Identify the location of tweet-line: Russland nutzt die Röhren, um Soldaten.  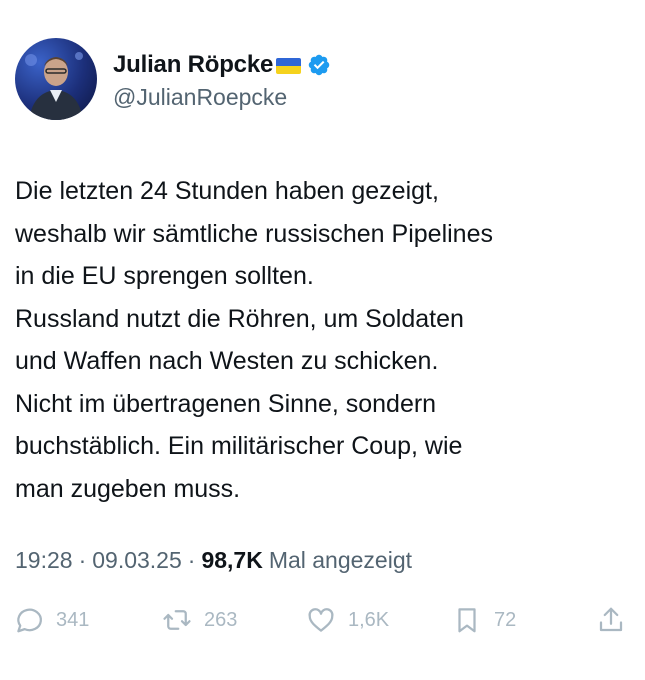
(239, 318).